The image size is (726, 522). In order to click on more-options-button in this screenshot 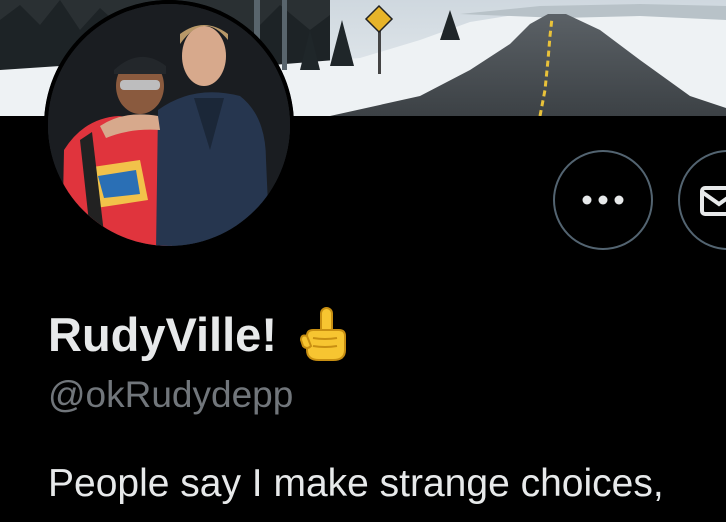, I will do `click(603, 200)`.